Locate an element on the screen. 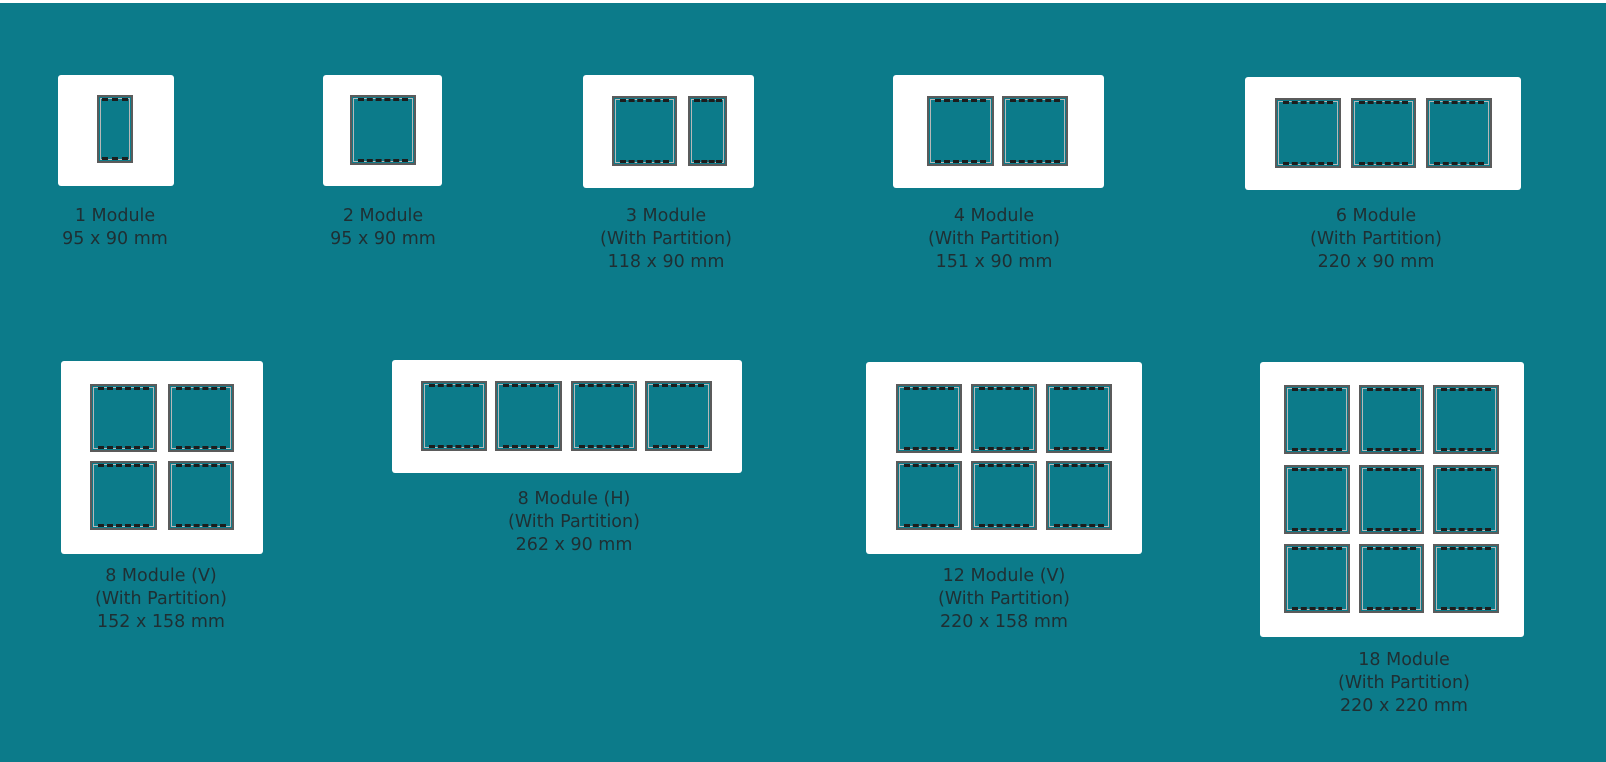 Image resolution: width=1606 pixels, height=762 pixels. plate-18-module is located at coordinates (1392, 499).